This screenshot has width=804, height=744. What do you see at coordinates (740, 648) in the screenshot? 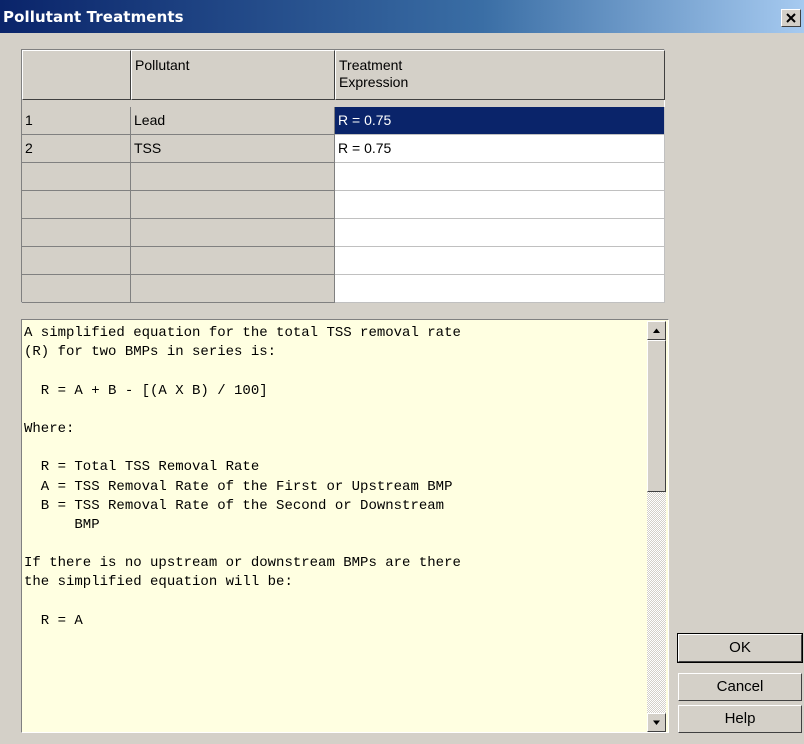
I see `ok-button: OK` at bounding box center [740, 648].